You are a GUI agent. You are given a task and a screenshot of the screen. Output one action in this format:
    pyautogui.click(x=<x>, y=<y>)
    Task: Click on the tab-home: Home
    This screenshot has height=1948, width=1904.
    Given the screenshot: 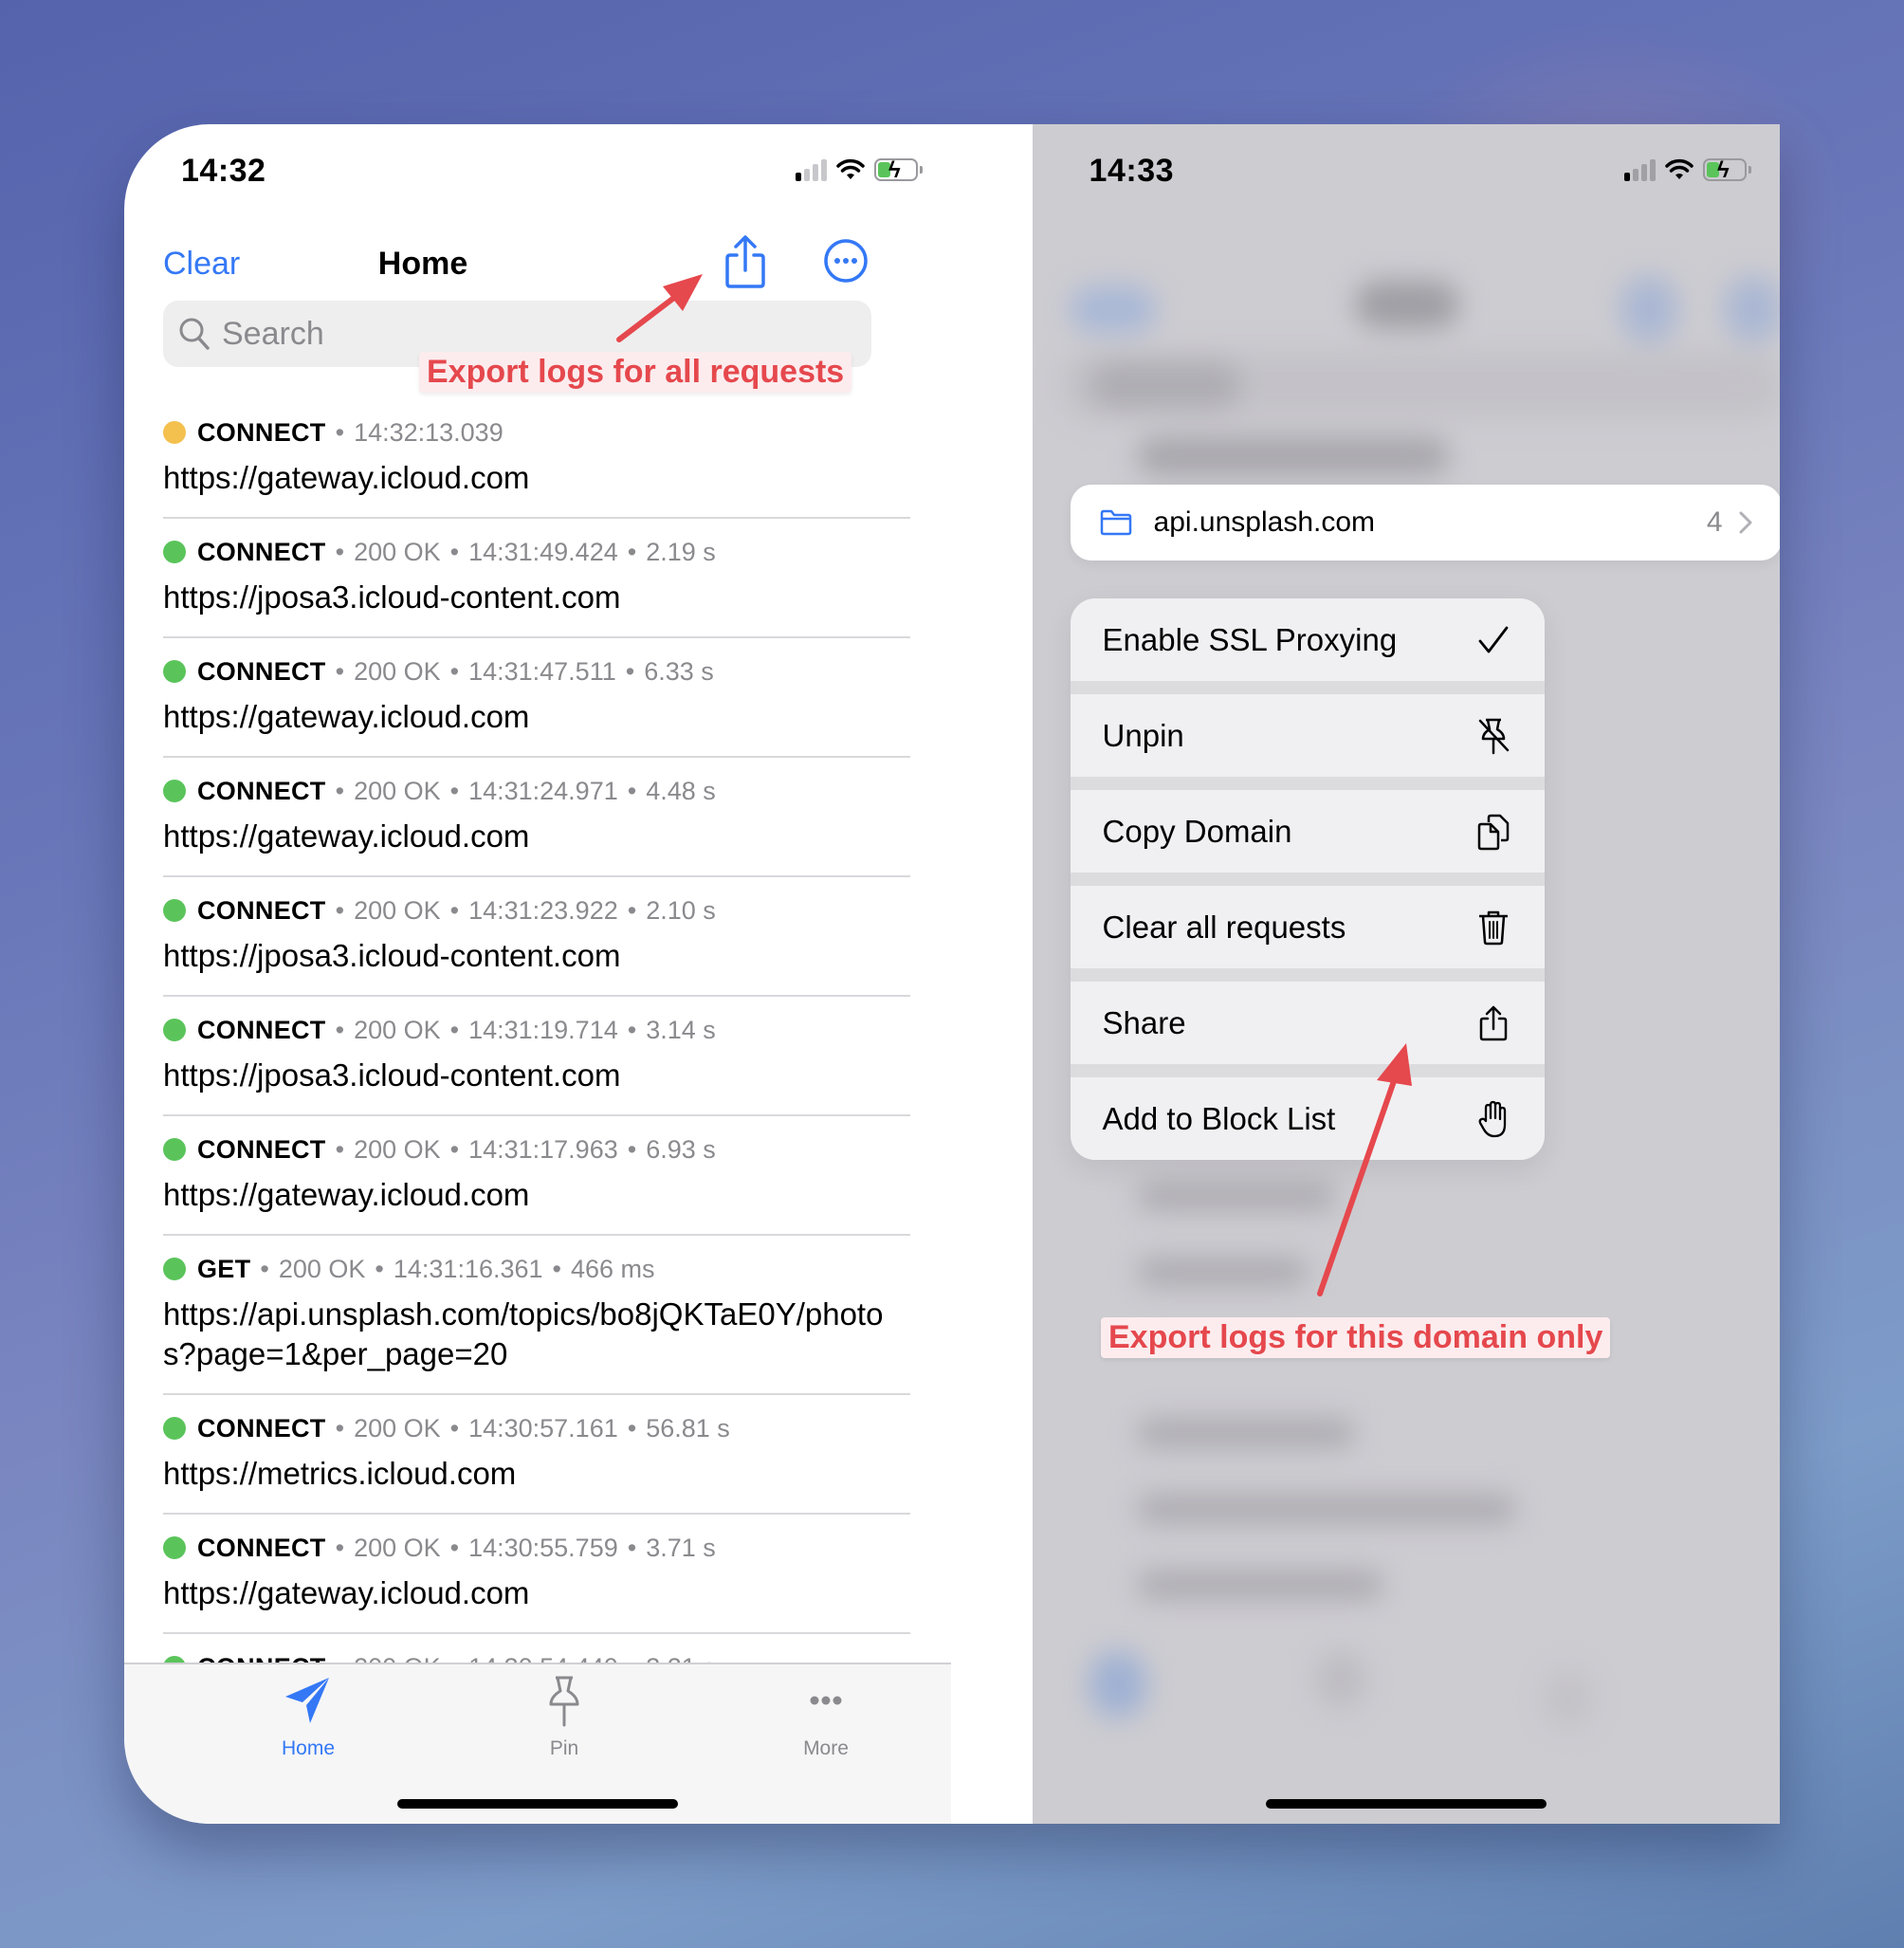 What is the action you would take?
    pyautogui.click(x=308, y=1717)
    